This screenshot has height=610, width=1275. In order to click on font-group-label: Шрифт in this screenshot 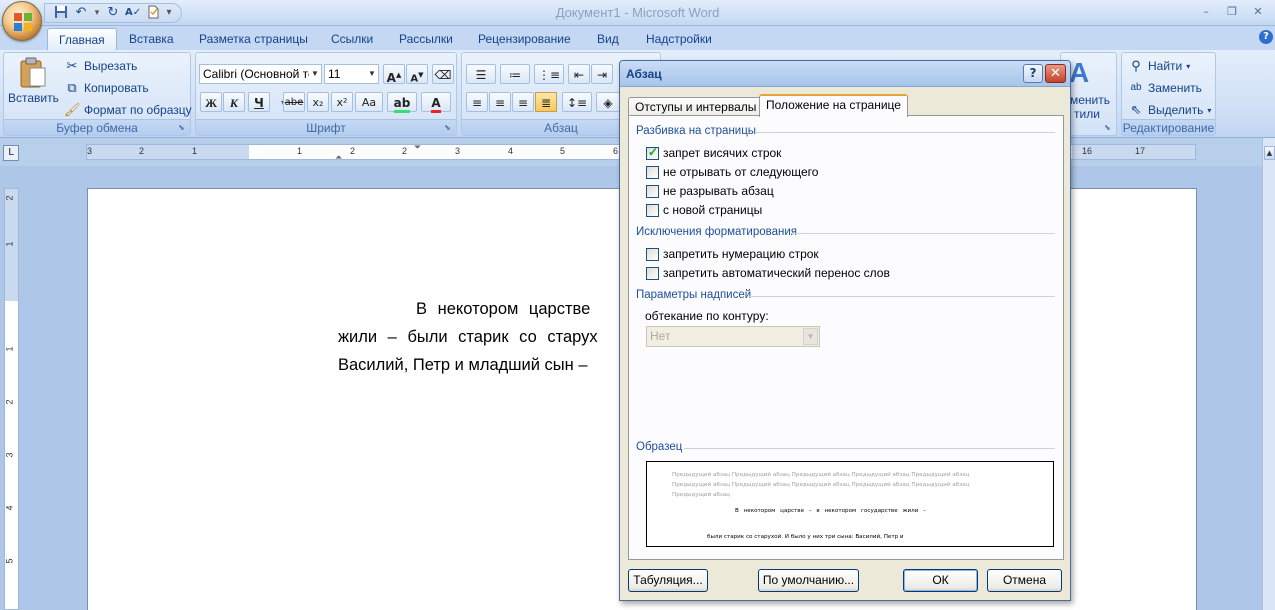, I will do `click(326, 127)`.